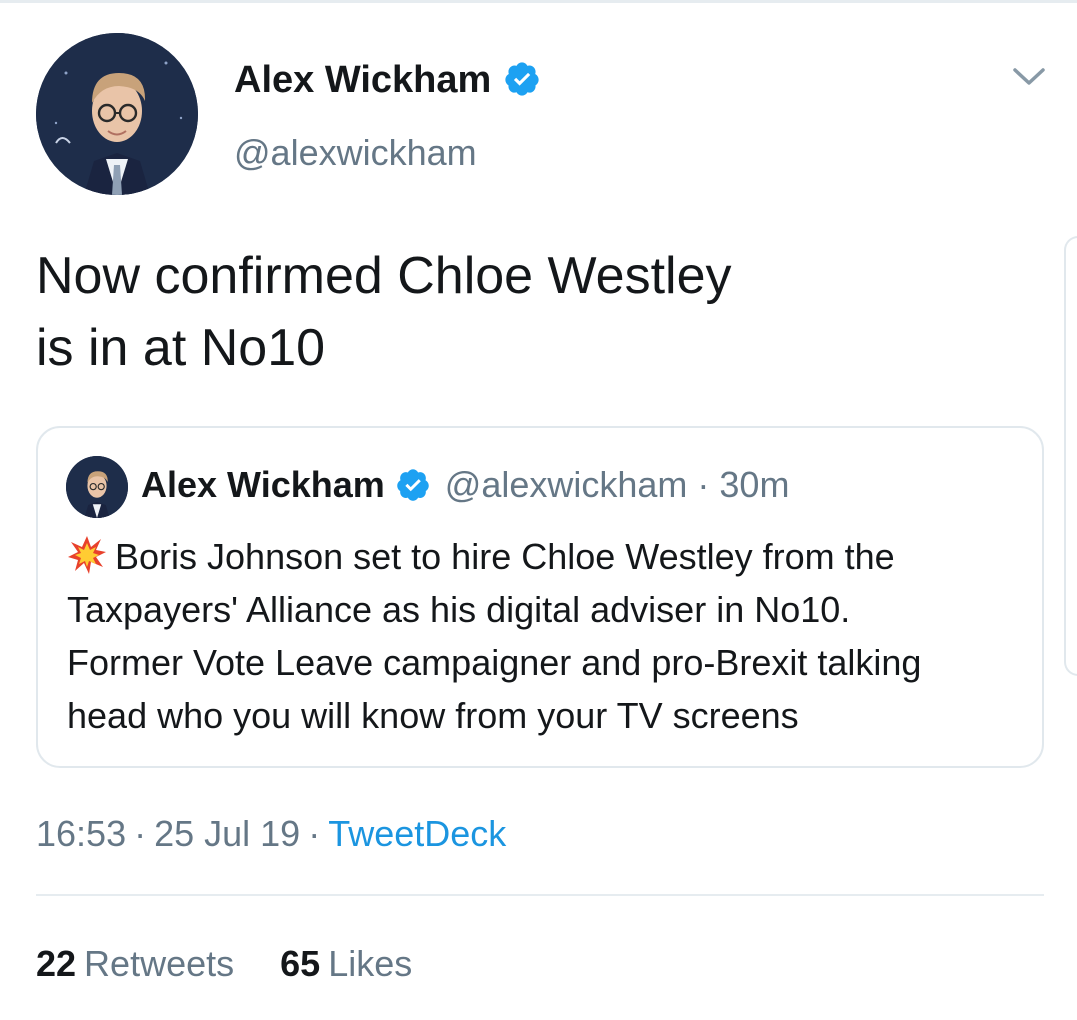  What do you see at coordinates (1029, 77) in the screenshot?
I see `chevron-down-icon` at bounding box center [1029, 77].